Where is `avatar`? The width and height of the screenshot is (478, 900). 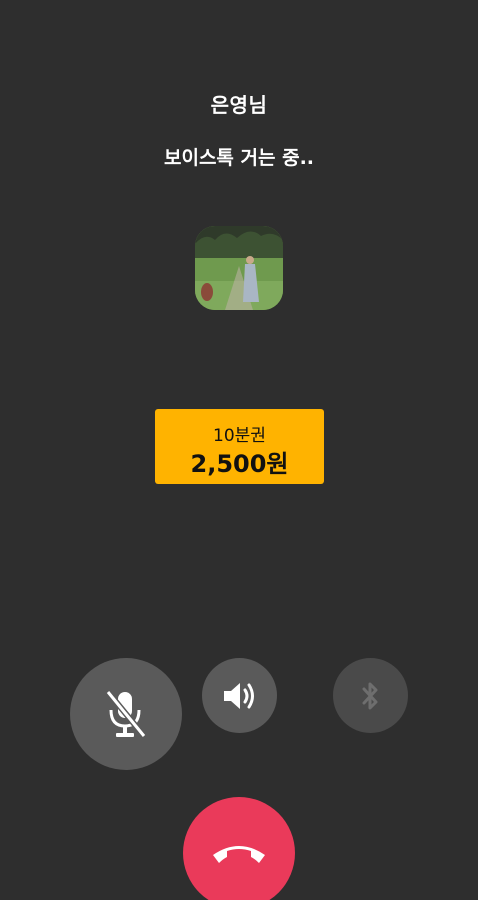
avatar is located at coordinates (239, 268).